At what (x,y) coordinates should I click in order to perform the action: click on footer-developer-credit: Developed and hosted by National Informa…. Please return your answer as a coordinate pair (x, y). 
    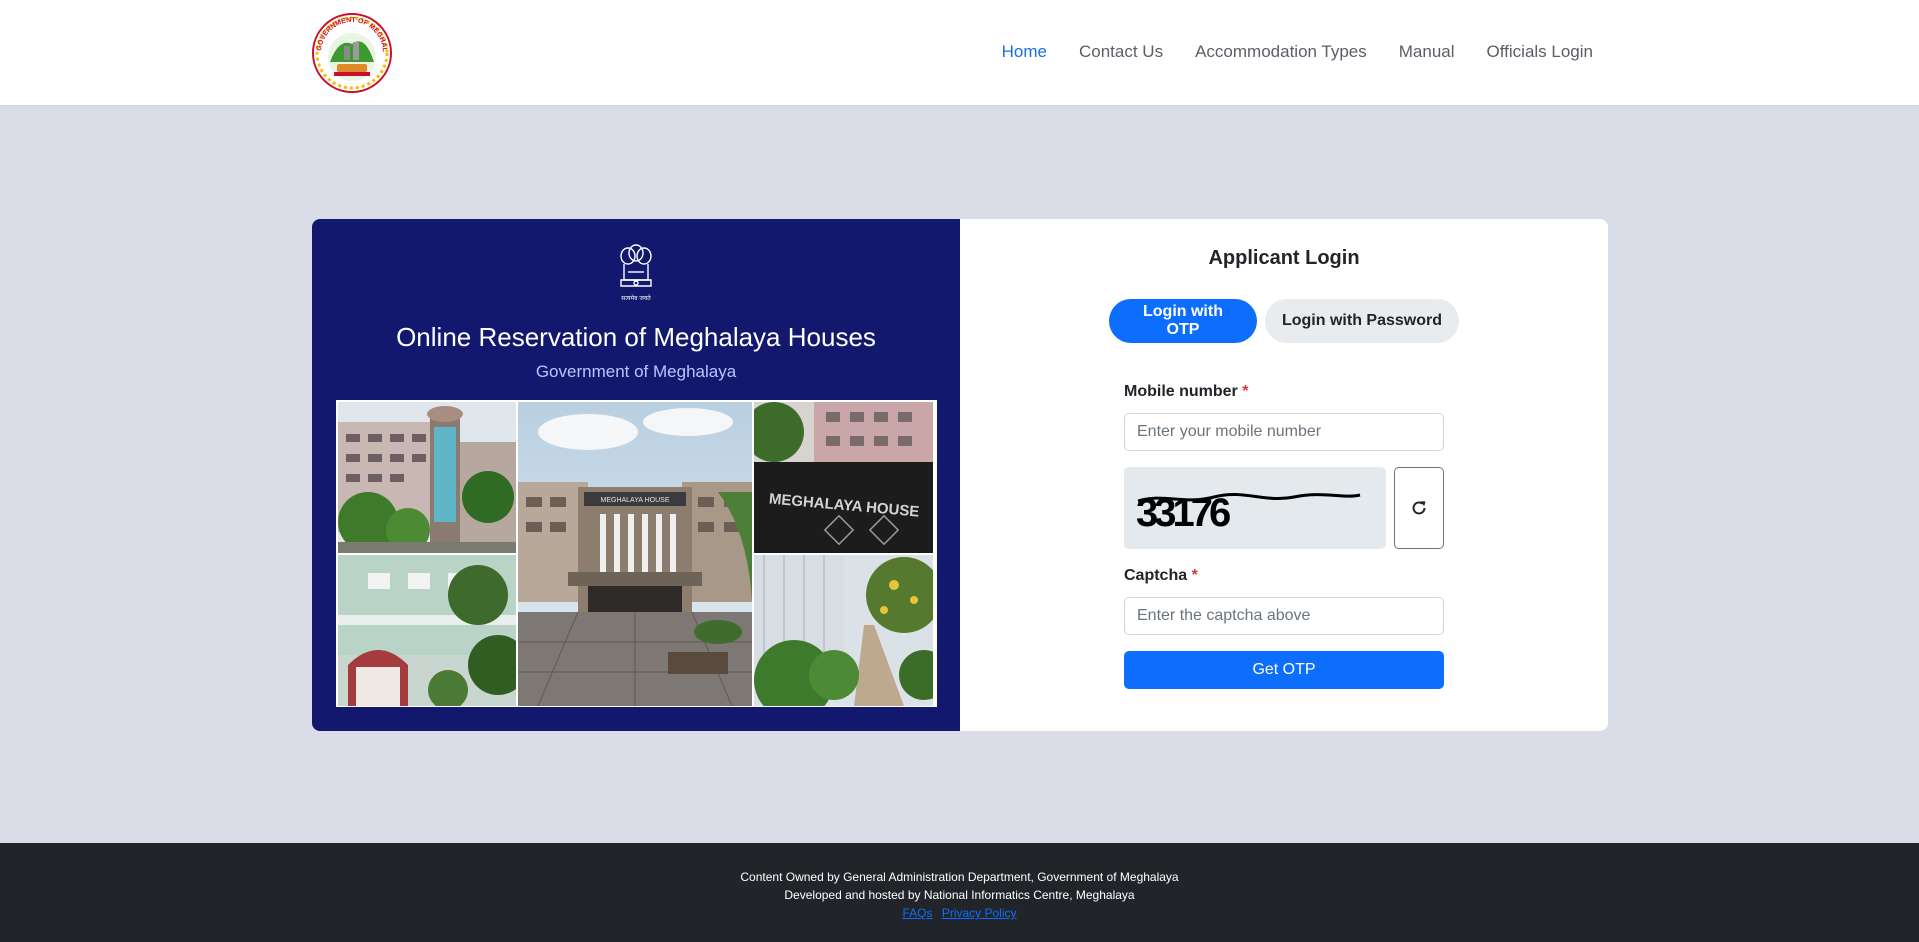
    Looking at the image, I should click on (959, 895).